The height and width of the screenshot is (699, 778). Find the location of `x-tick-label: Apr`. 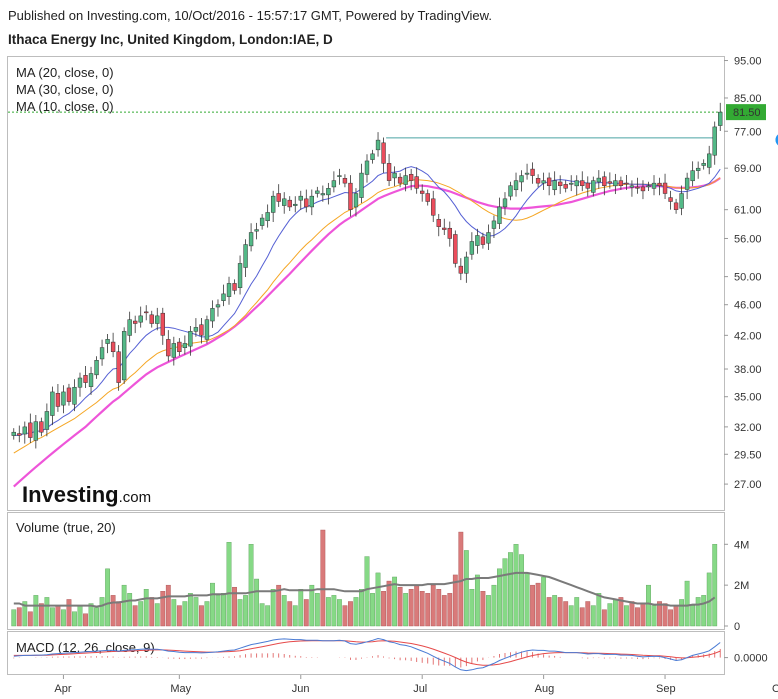

x-tick-label: Apr is located at coordinates (62, 689).